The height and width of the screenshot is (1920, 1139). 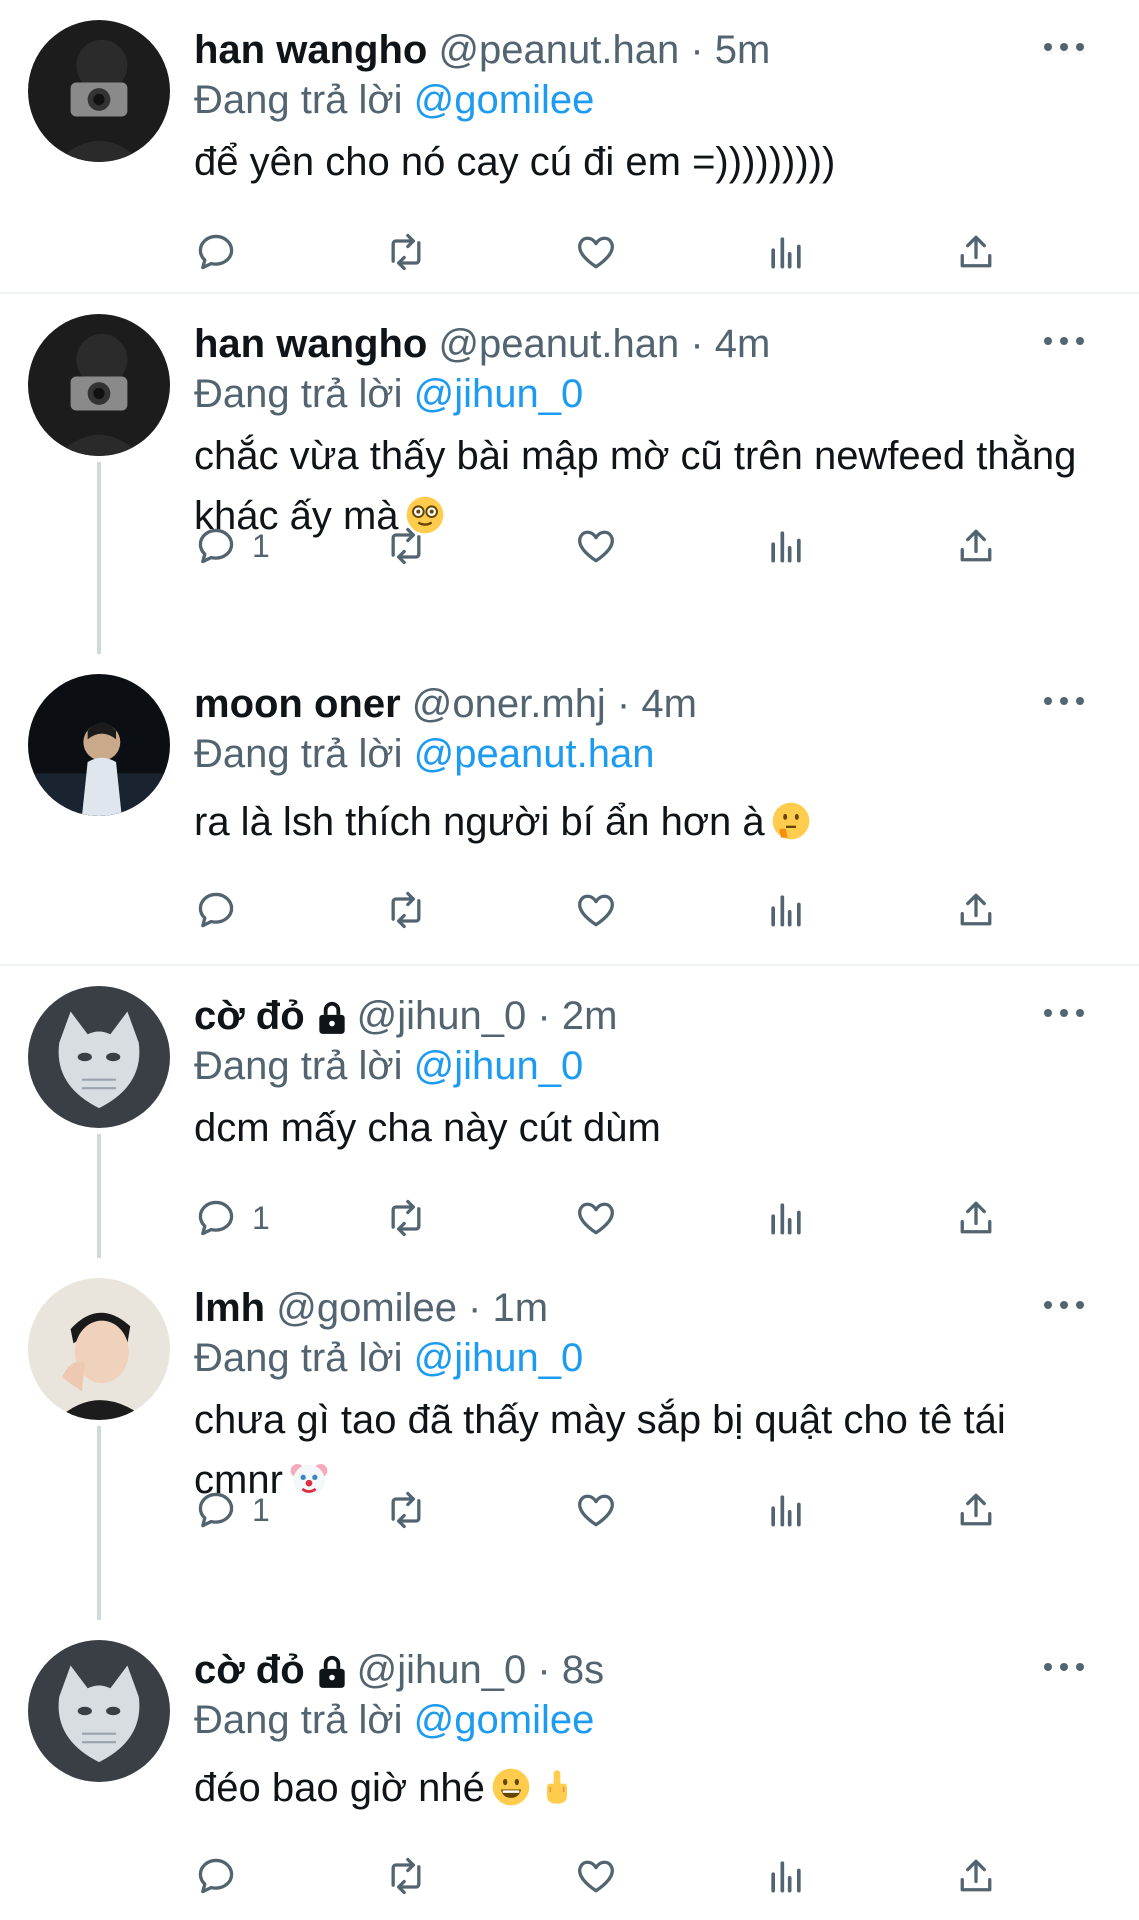 I want to click on heart-icon, so click(x=596, y=1218).